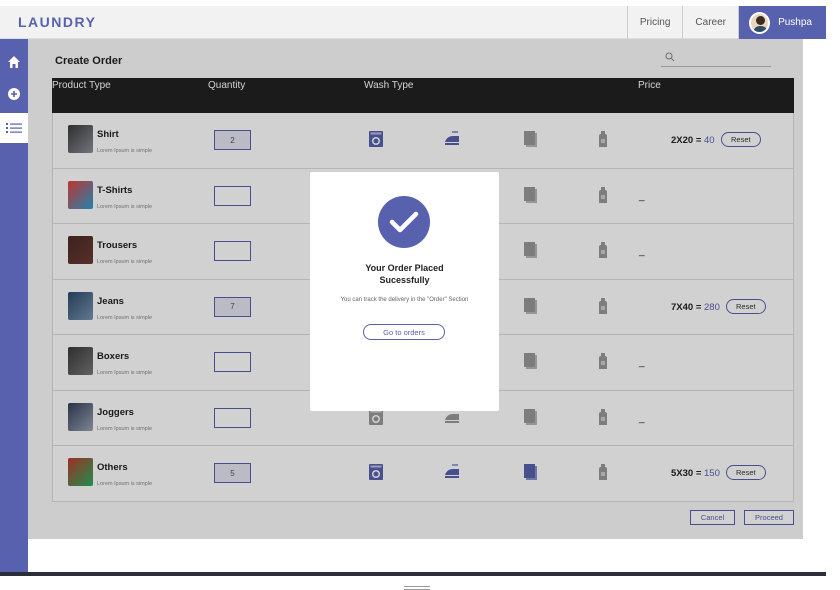  I want to click on top-nav: Pricing Career Pushpa, so click(726, 22).